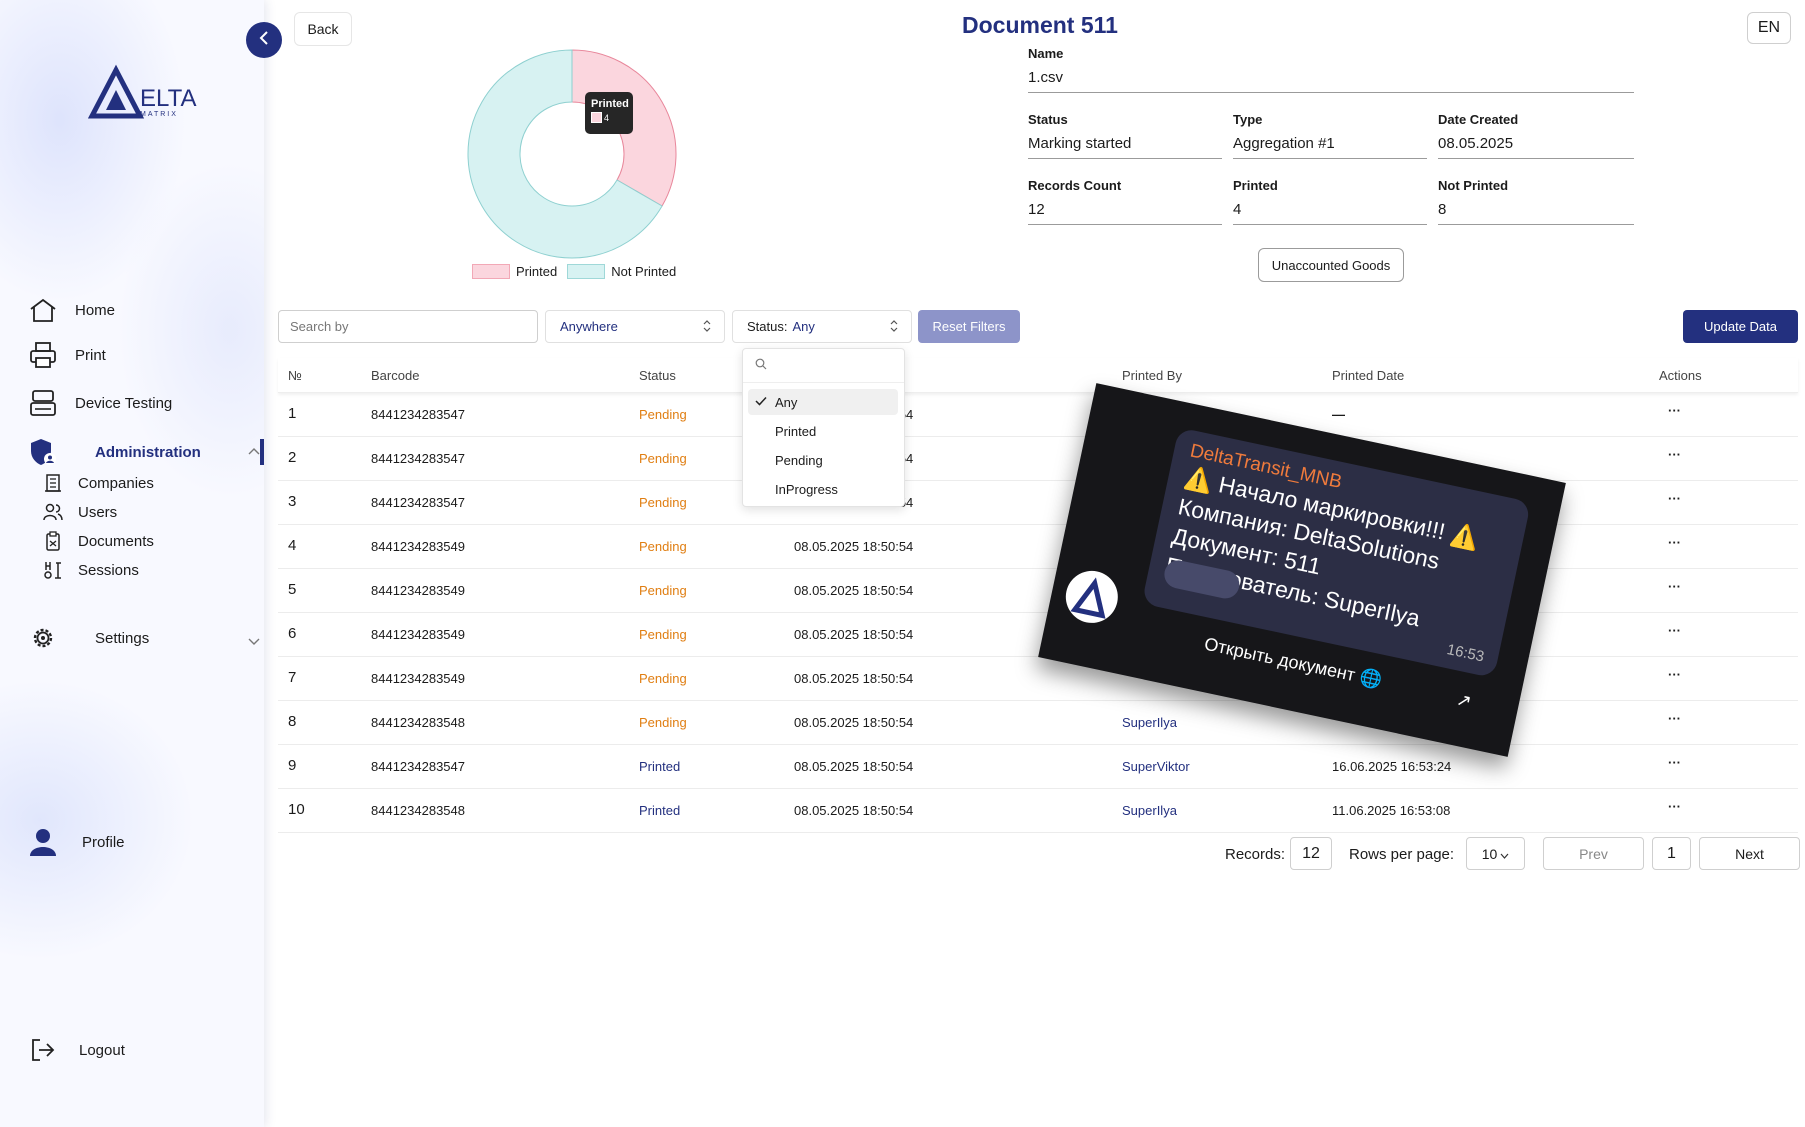 The image size is (1805, 1127). I want to click on type-field: Type Aggregation #1, so click(1330, 135).